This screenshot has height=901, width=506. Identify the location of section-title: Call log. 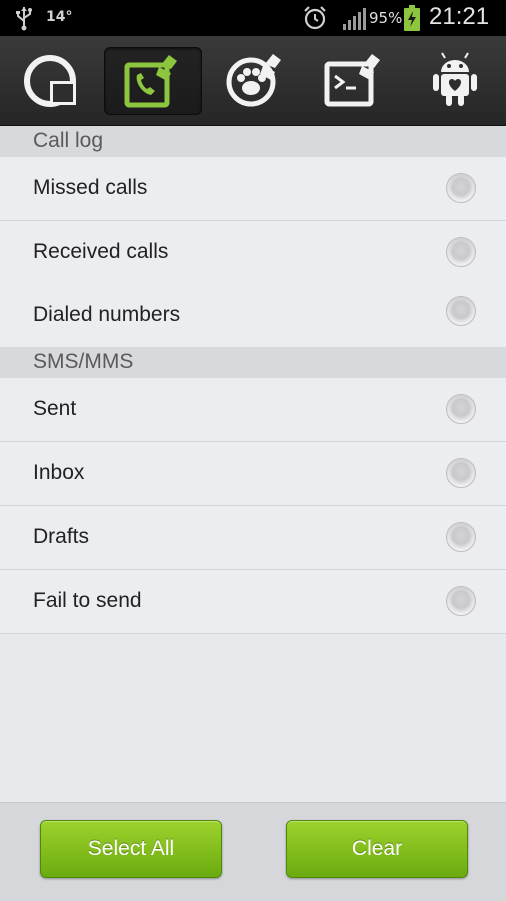
(68, 140).